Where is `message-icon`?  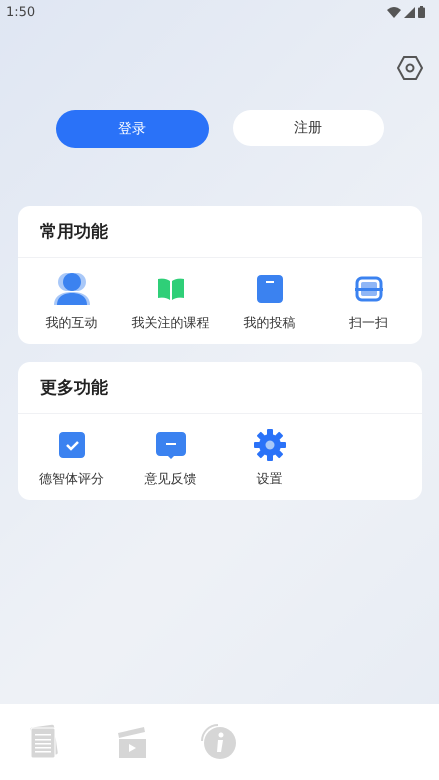
message-icon is located at coordinates (171, 445).